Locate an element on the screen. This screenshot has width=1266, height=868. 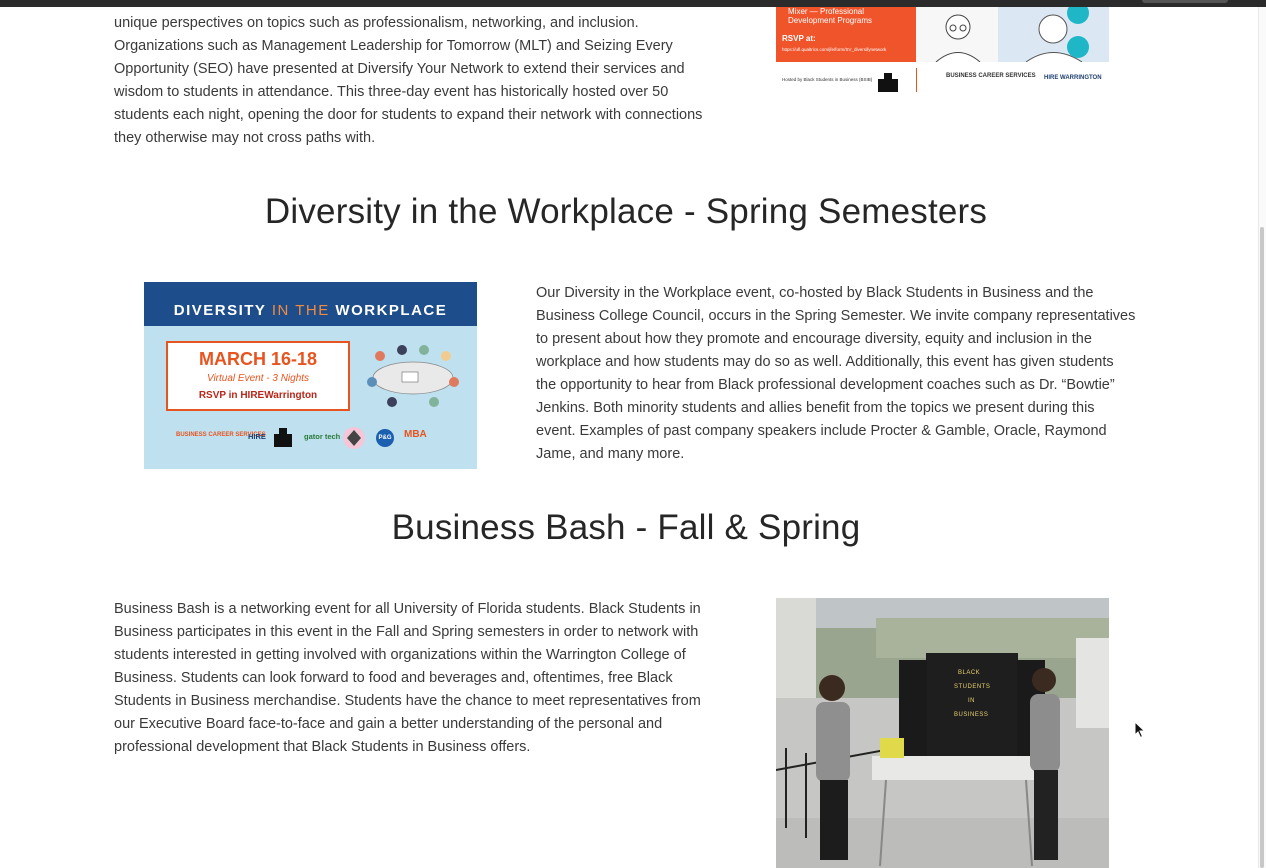
flyer-banner-title: DIVERSITY IN THE WORKPLACE is located at coordinates (310, 310).